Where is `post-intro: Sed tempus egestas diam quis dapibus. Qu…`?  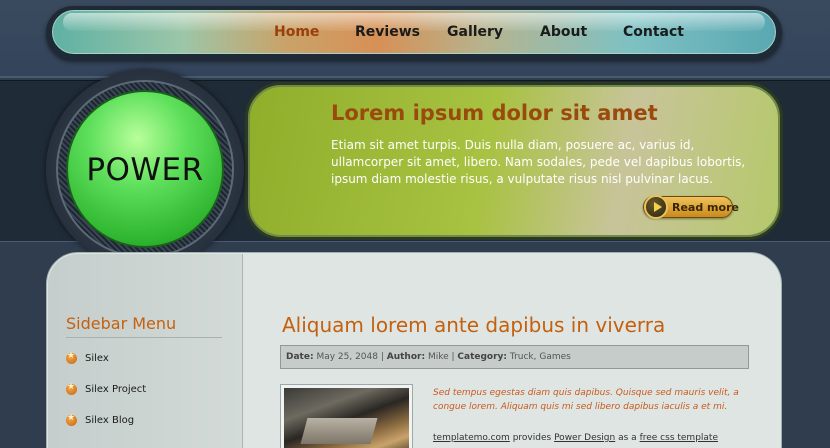 post-intro: Sed tempus egestas diam quis dapibus. Qu… is located at coordinates (586, 400).